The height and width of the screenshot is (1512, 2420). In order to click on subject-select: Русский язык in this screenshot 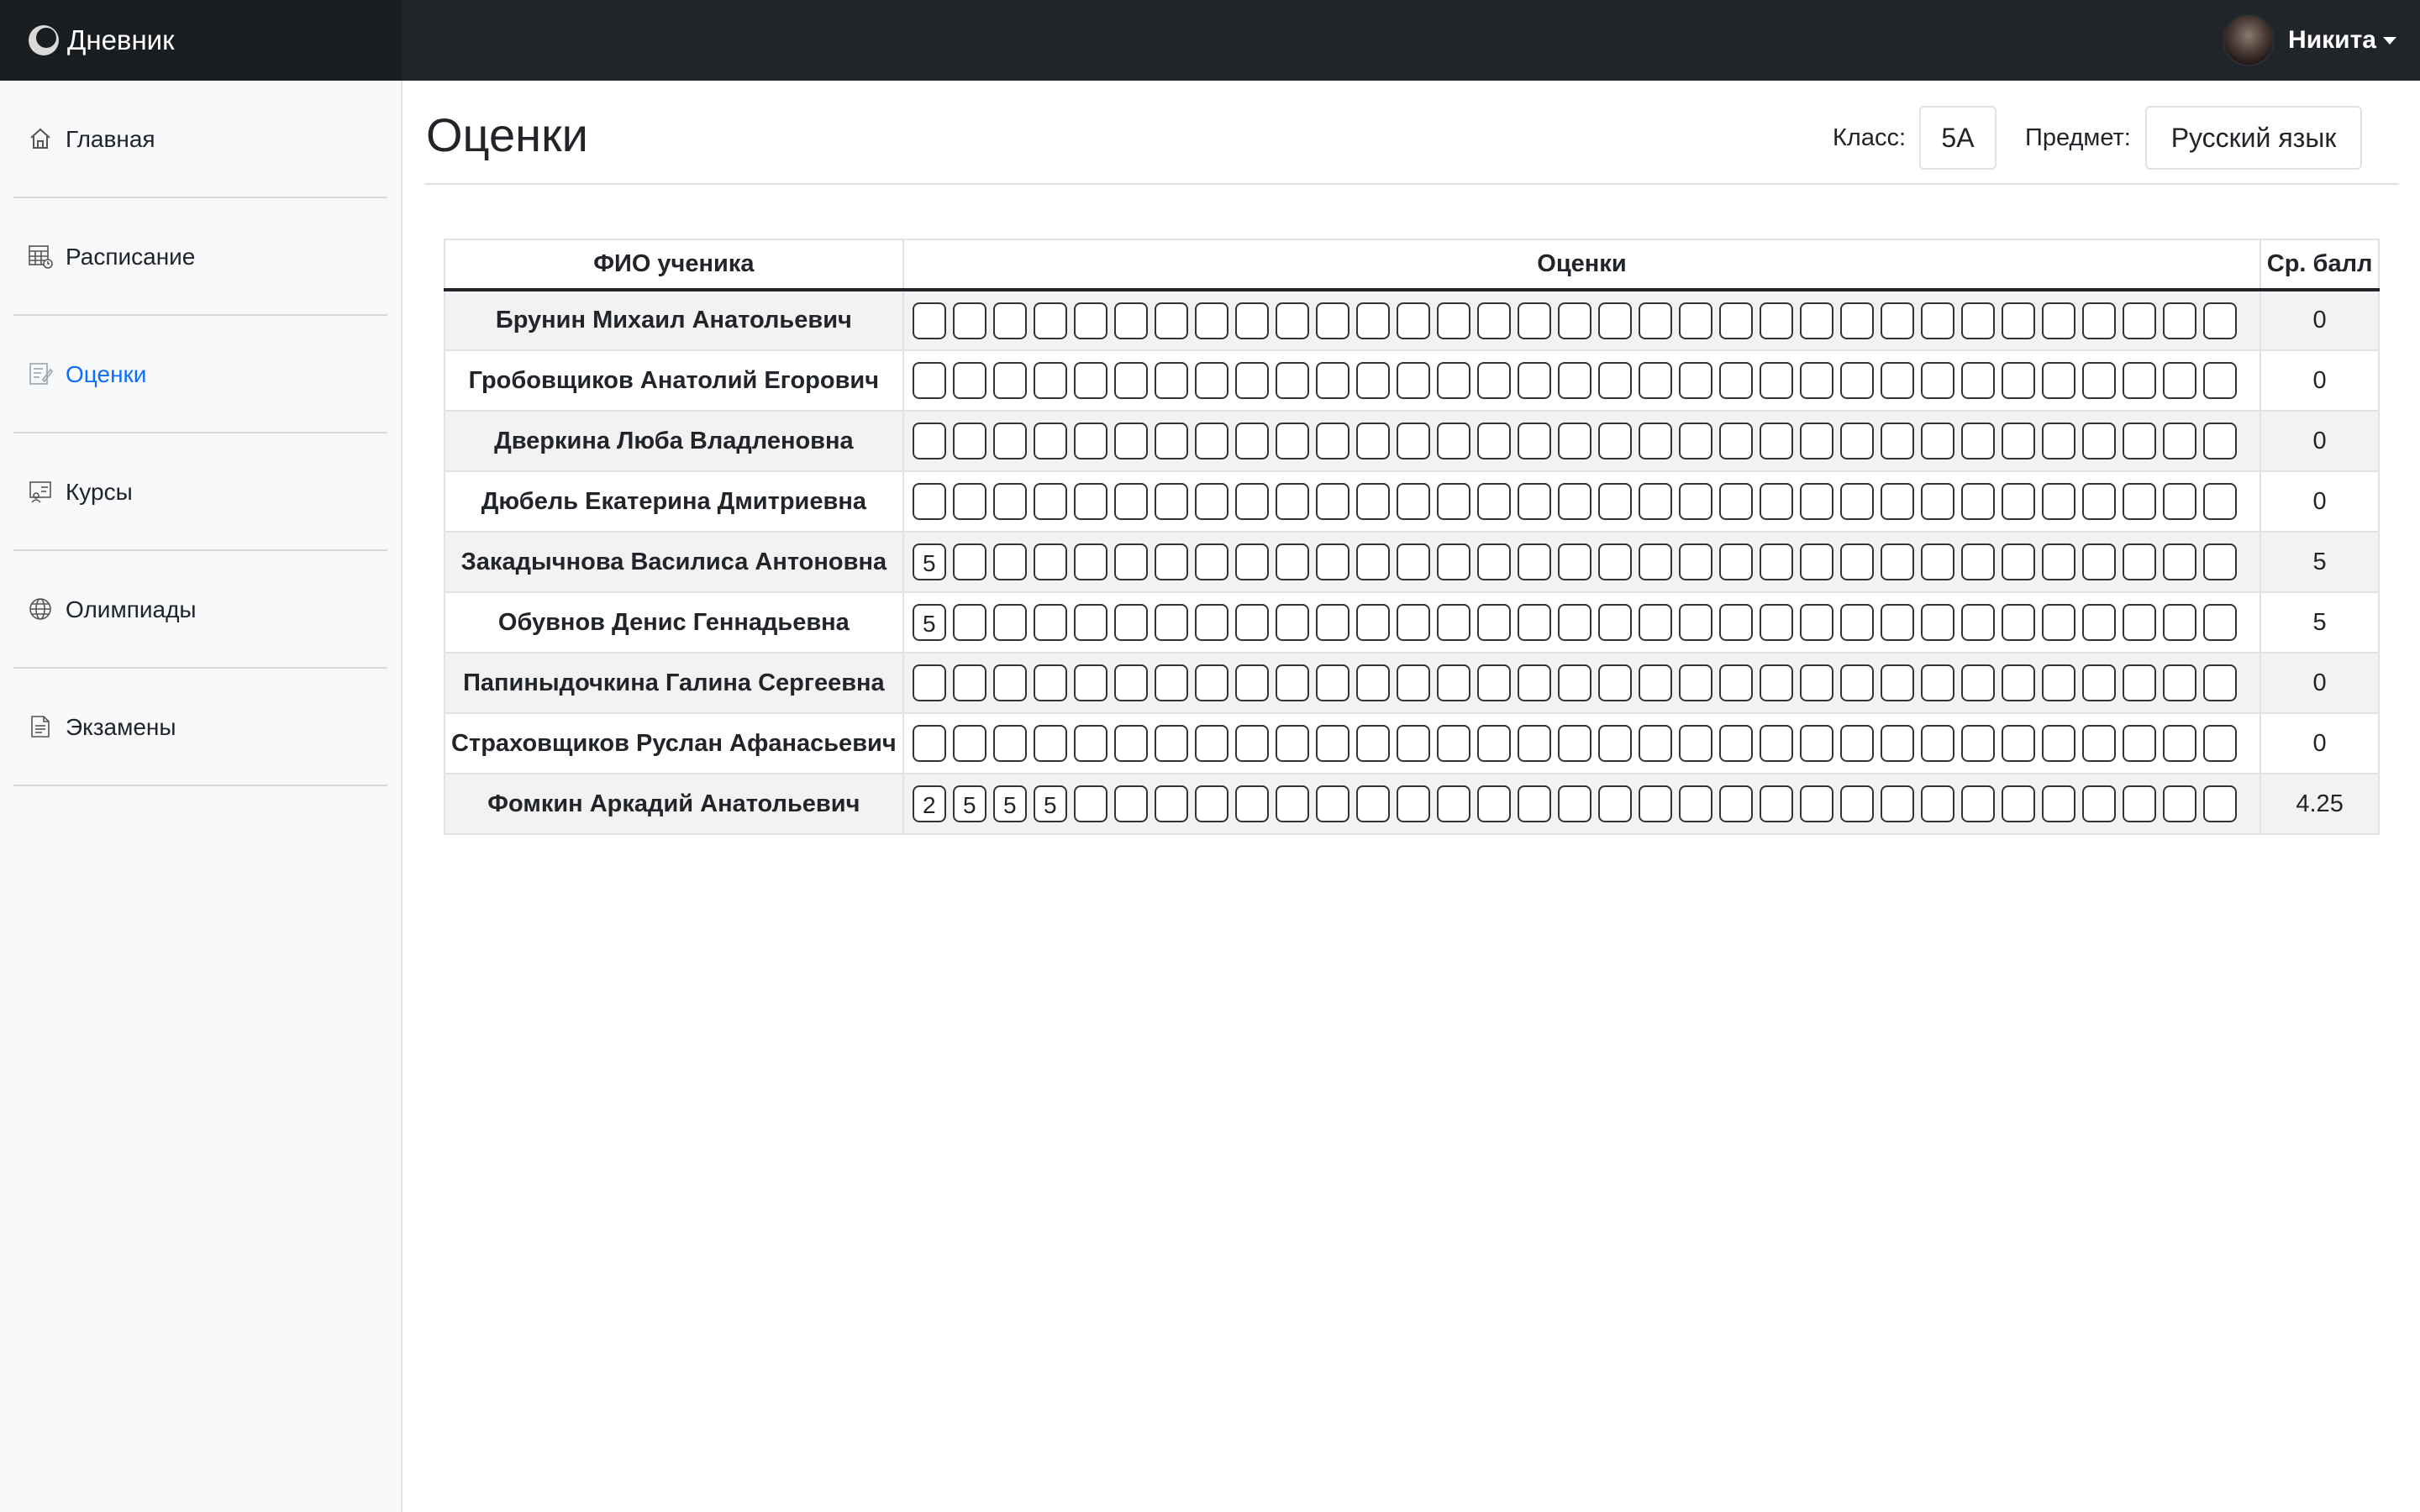, I will do `click(2253, 138)`.